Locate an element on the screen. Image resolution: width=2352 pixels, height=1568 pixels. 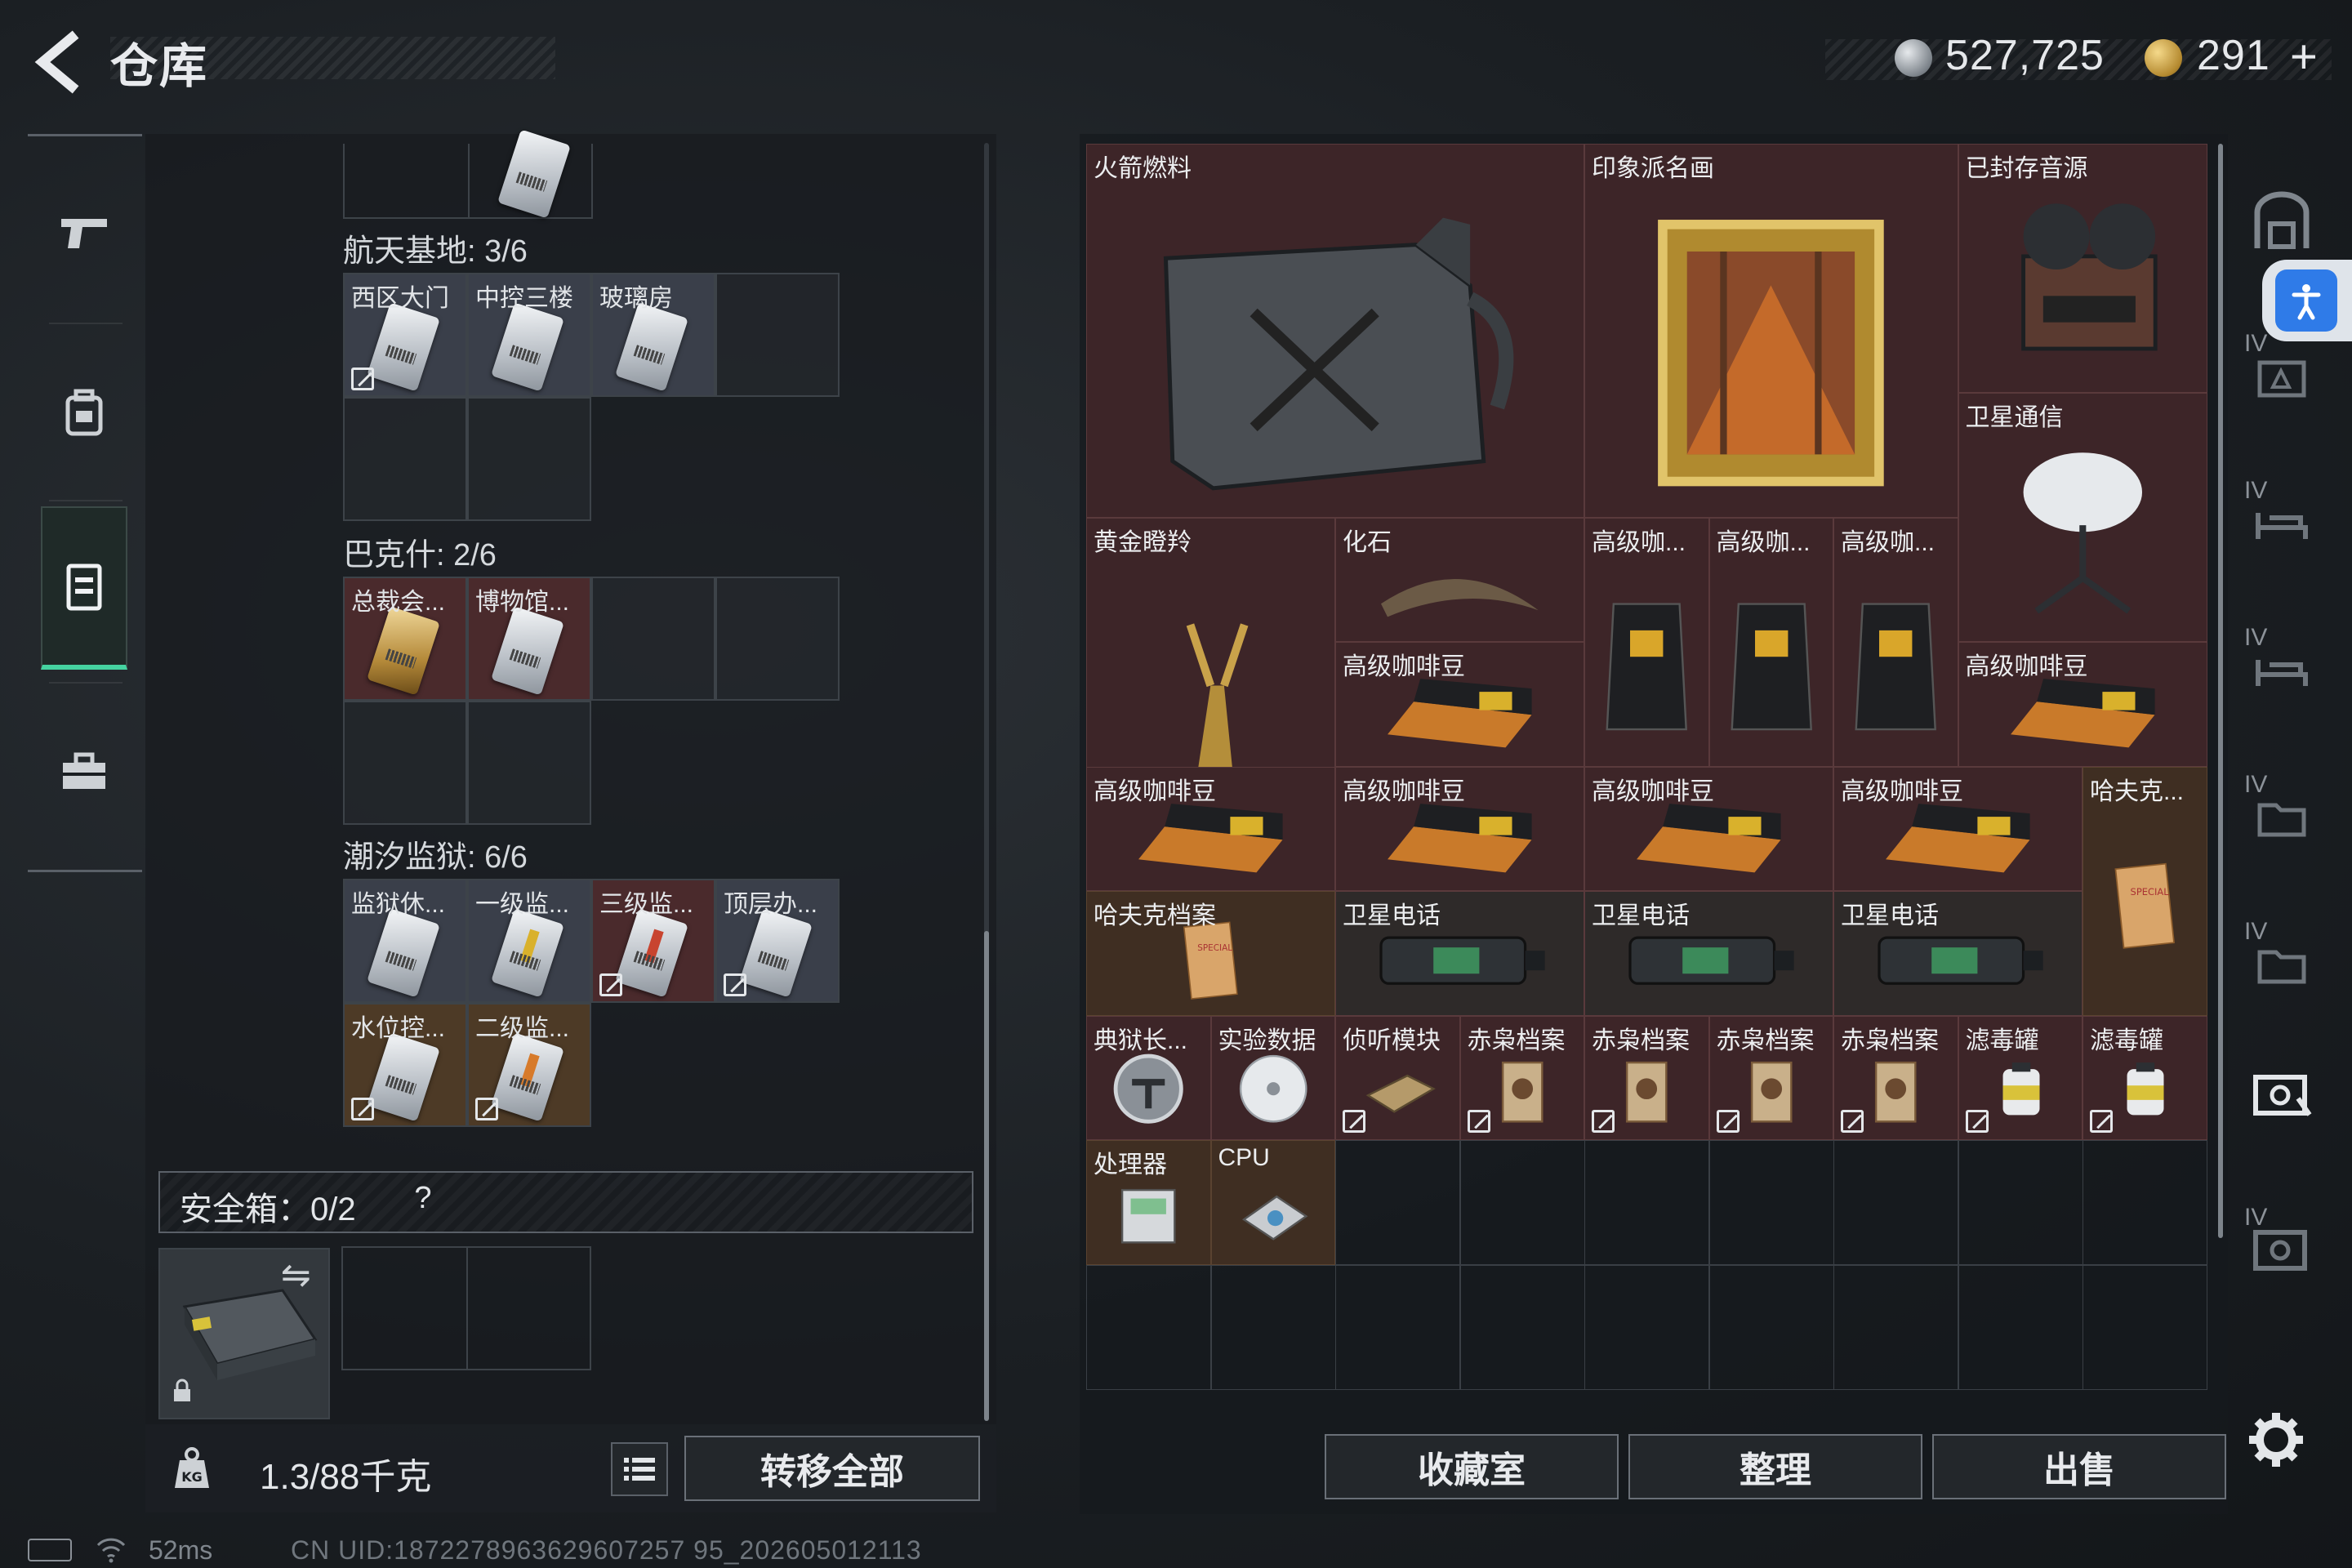
safe-box-empty-slots is located at coordinates (466, 1308).